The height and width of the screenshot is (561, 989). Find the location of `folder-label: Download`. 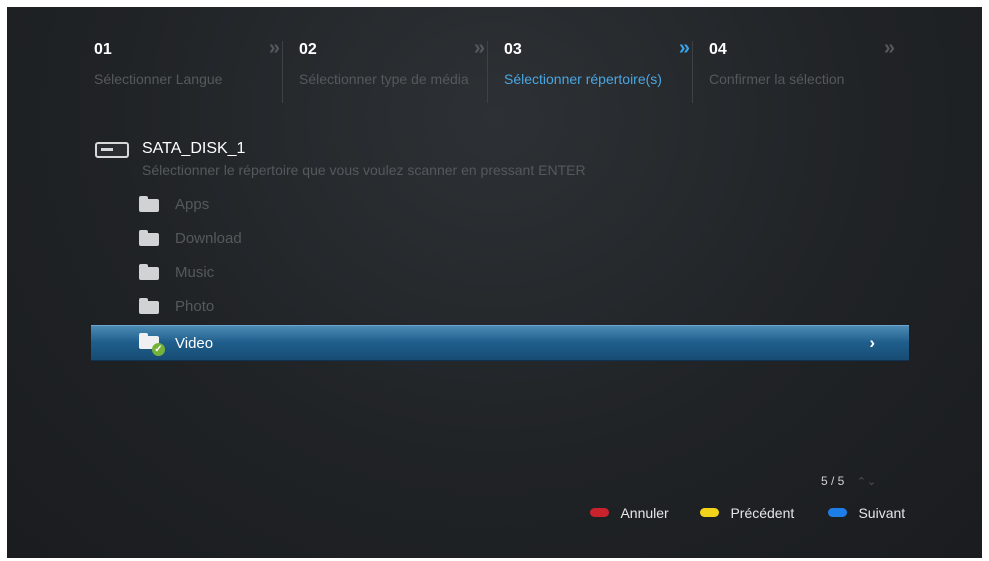

folder-label: Download is located at coordinates (208, 238).